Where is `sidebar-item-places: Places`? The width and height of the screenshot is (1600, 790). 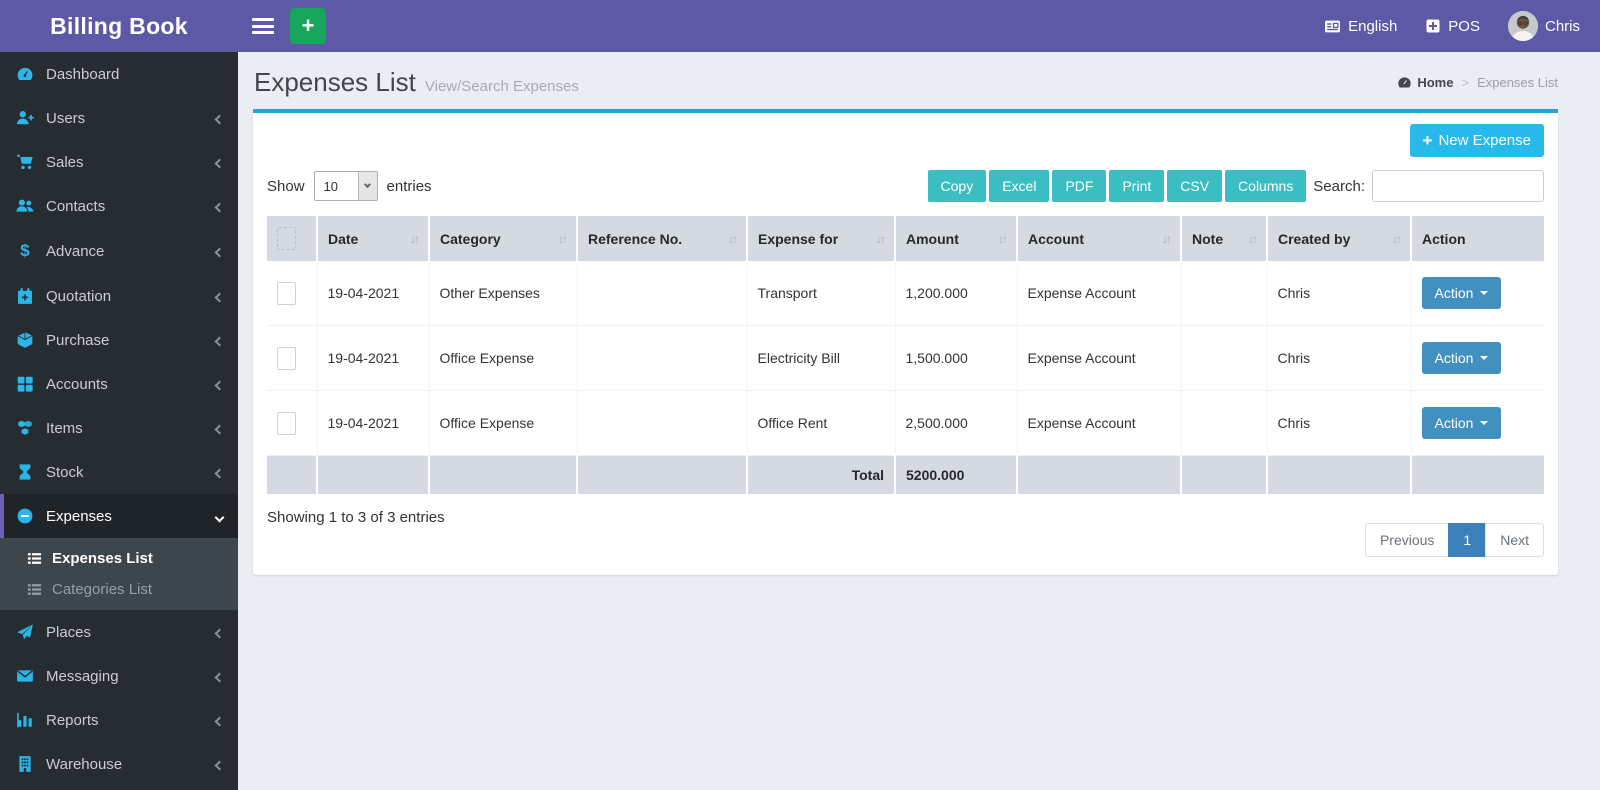 sidebar-item-places: Places is located at coordinates (119, 632).